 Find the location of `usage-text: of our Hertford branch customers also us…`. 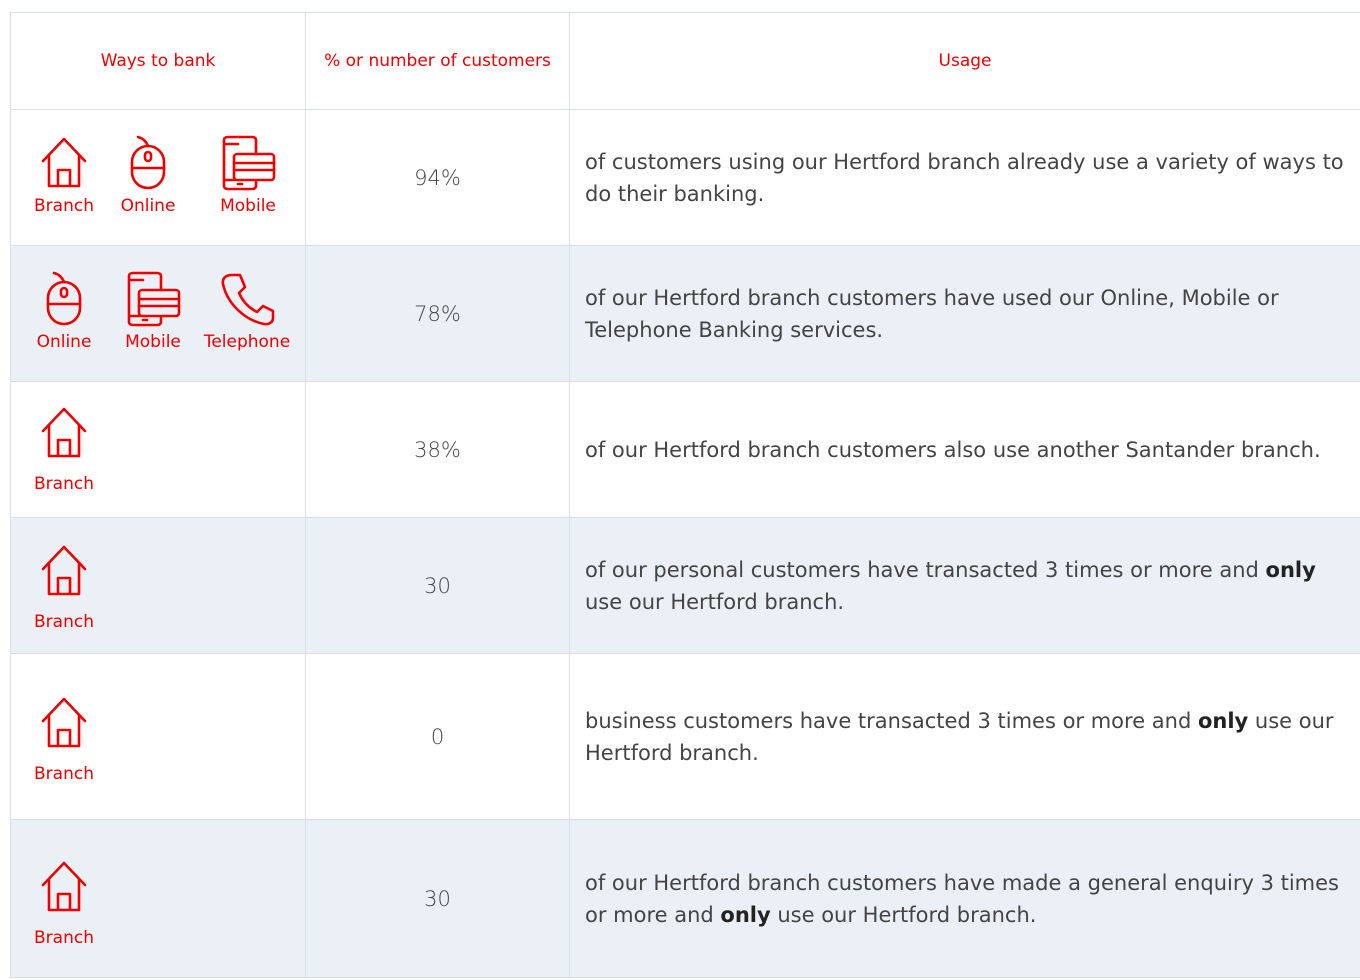

usage-text: of our Hertford branch customers also us… is located at coordinates (964, 449).